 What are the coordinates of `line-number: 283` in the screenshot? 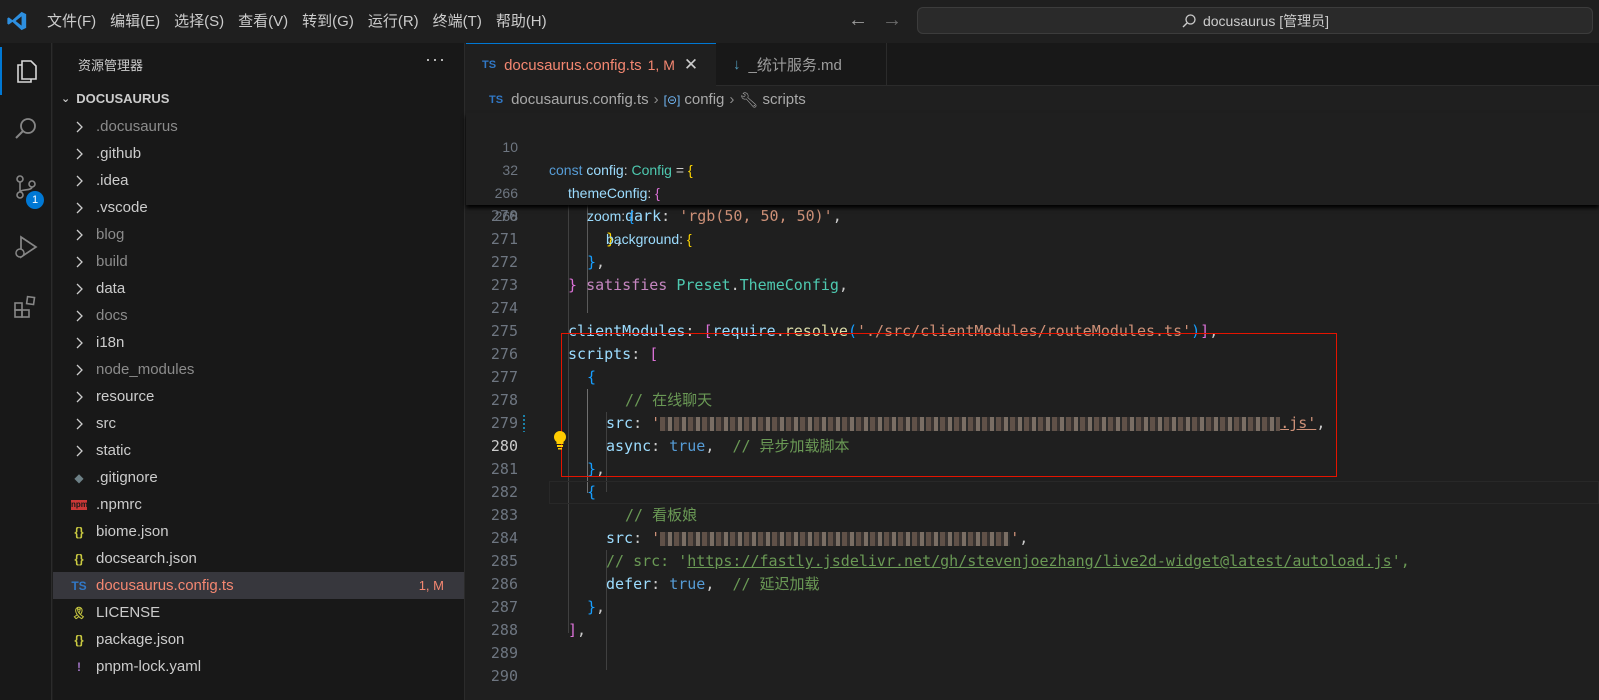 It's located at (504, 515).